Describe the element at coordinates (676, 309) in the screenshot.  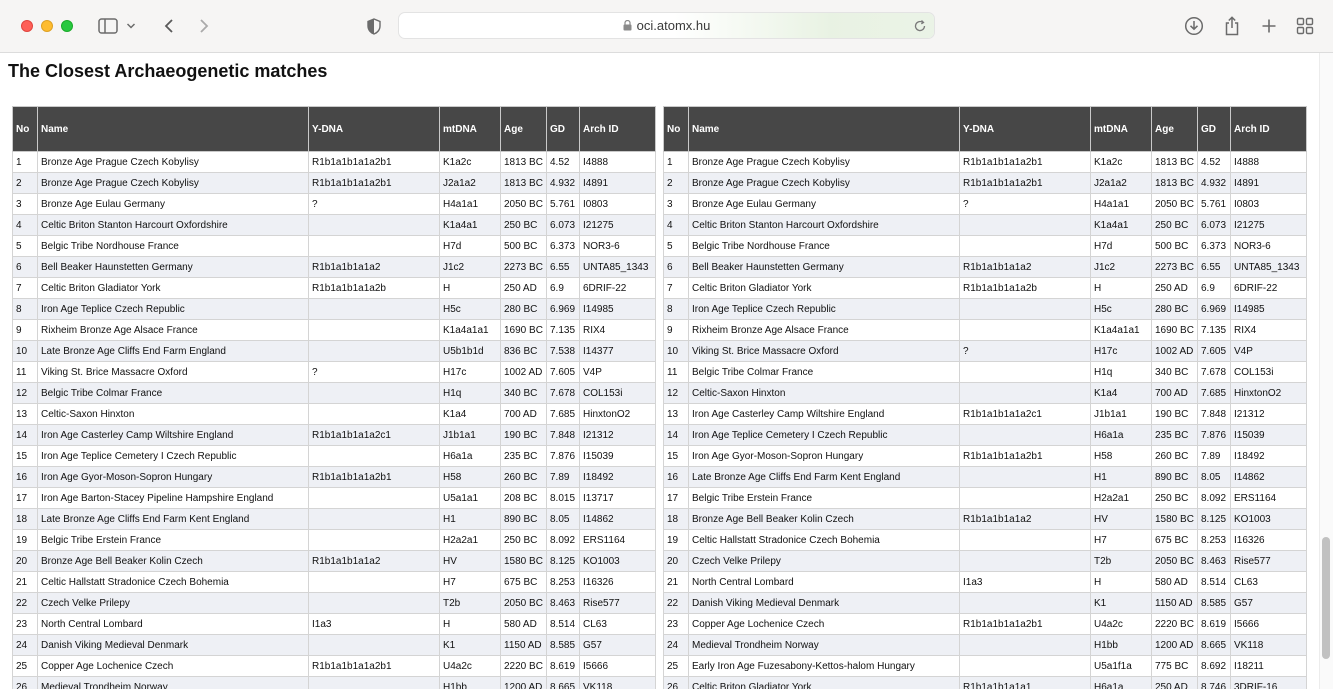
I see `cell-no: 8` at that location.